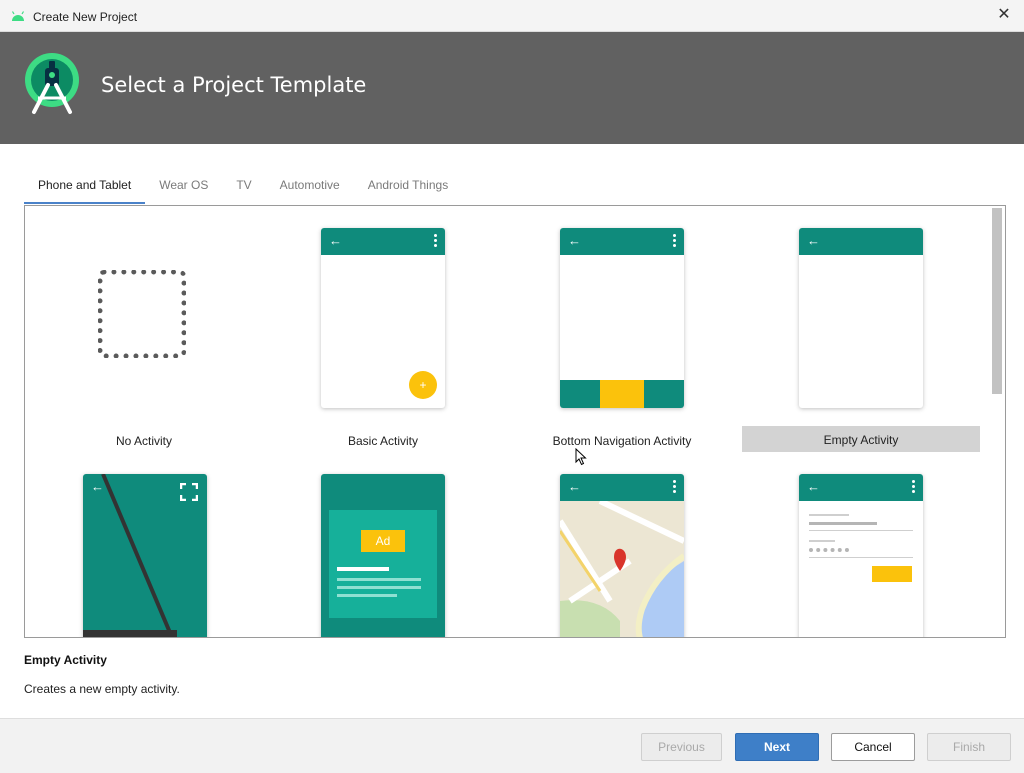  Describe the element at coordinates (512, 16) in the screenshot. I see `title-bar: Create New Project ✕` at that location.